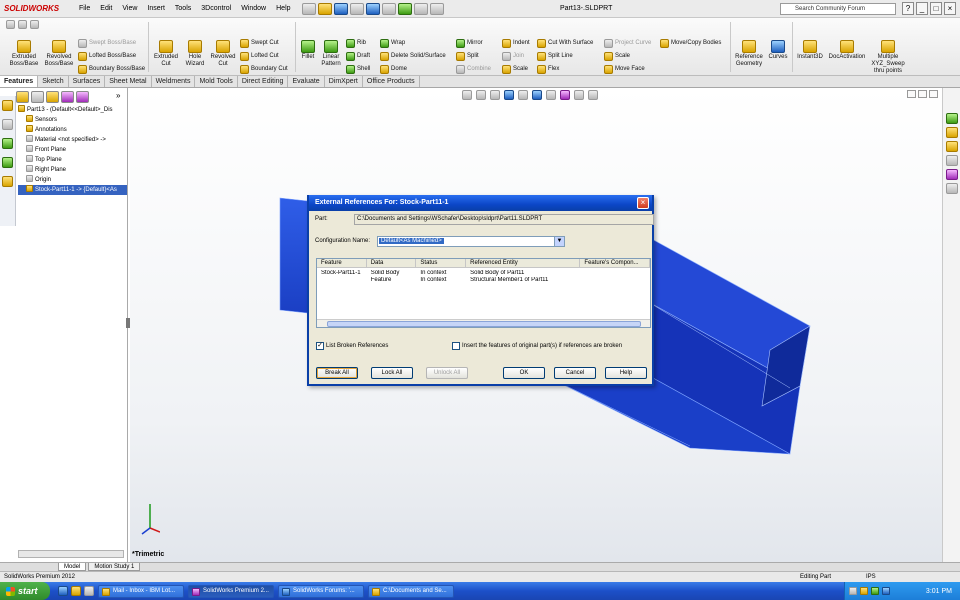  I want to click on cancel-button: Cancel, so click(575, 373).